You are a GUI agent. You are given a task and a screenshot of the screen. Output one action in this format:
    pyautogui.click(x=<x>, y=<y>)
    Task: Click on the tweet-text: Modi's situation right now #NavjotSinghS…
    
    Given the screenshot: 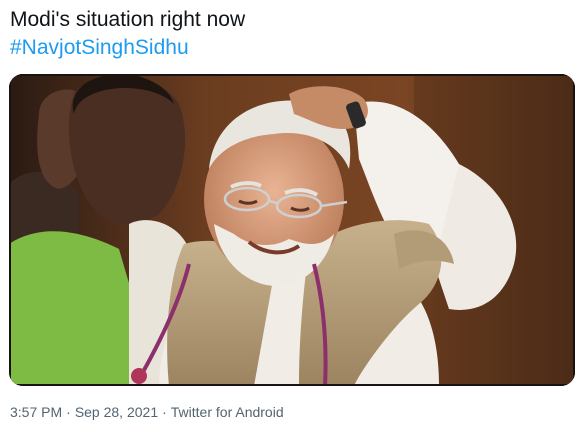 What is the action you would take?
    pyautogui.click(x=127, y=34)
    